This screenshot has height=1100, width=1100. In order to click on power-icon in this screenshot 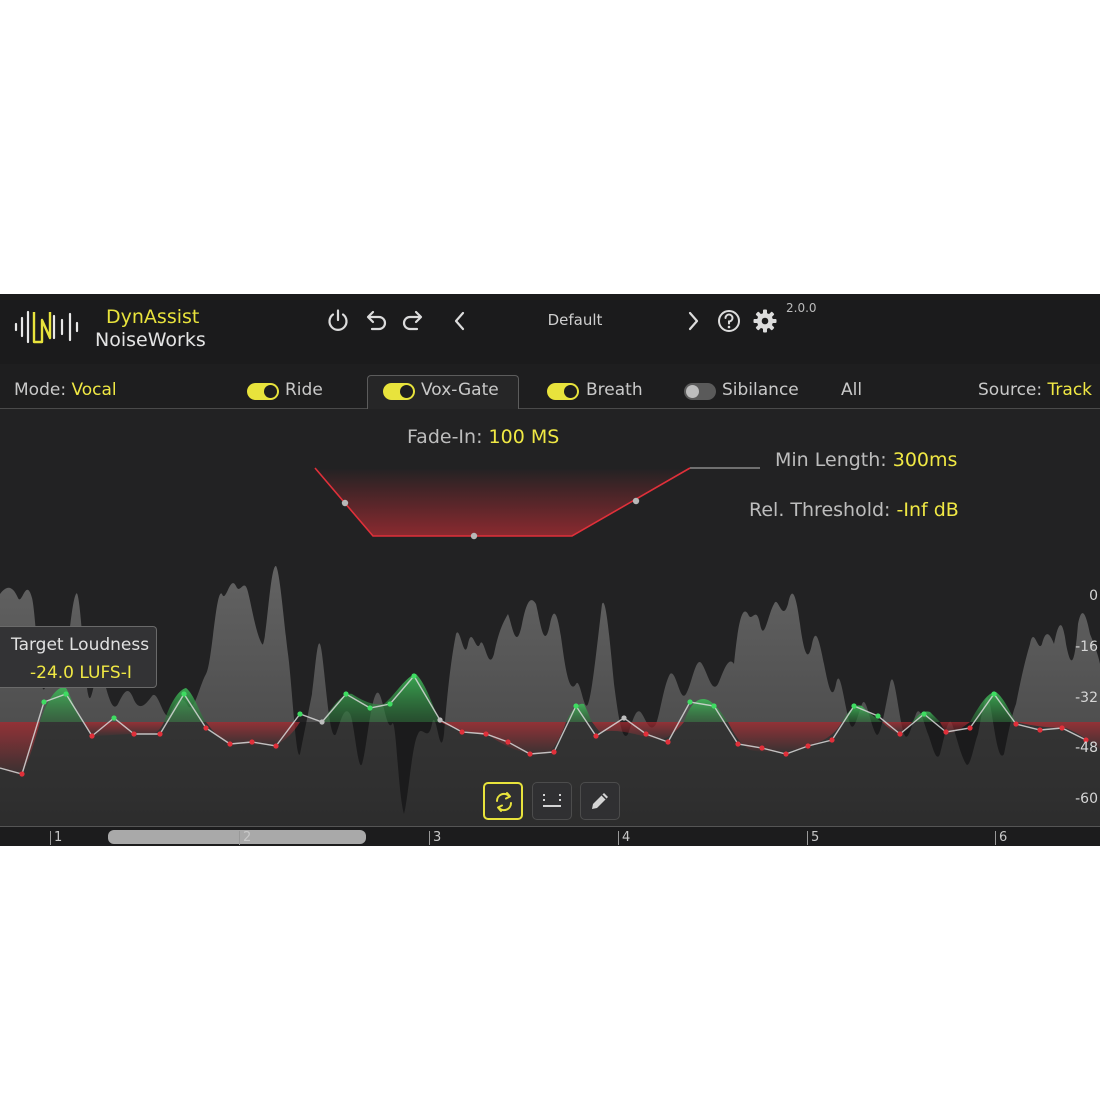, I will do `click(338, 321)`.